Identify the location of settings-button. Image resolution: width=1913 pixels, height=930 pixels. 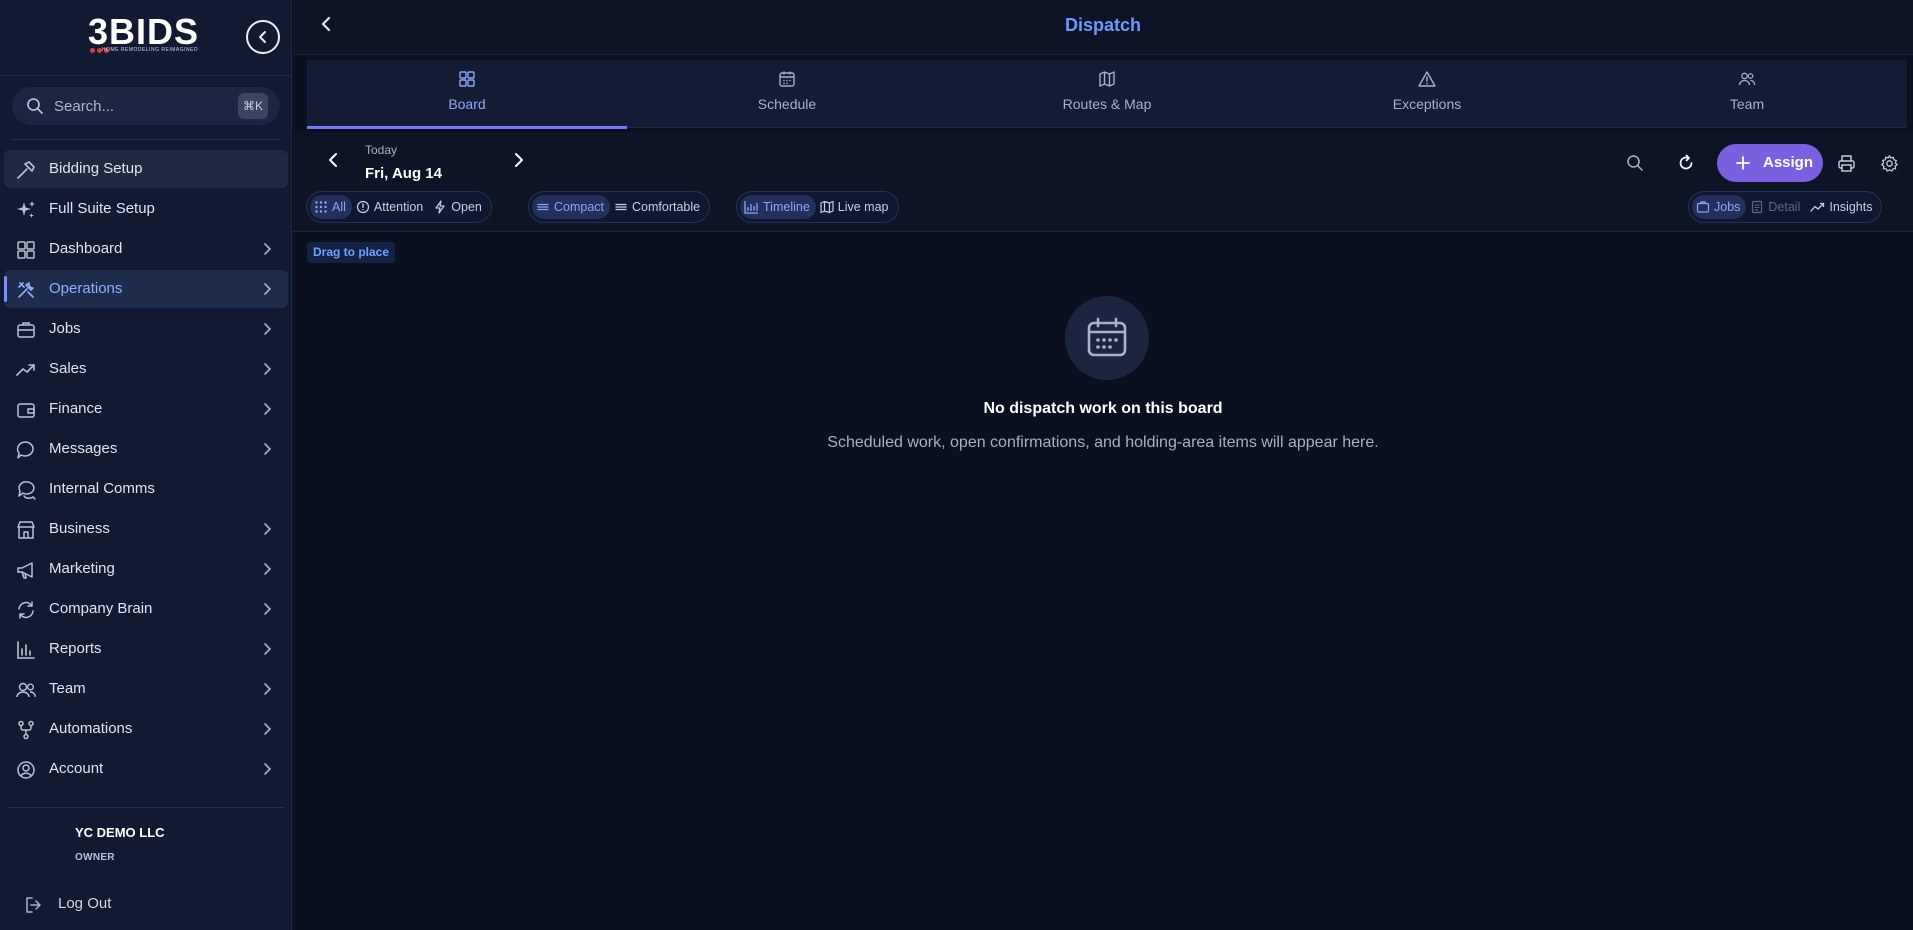
(1889, 163).